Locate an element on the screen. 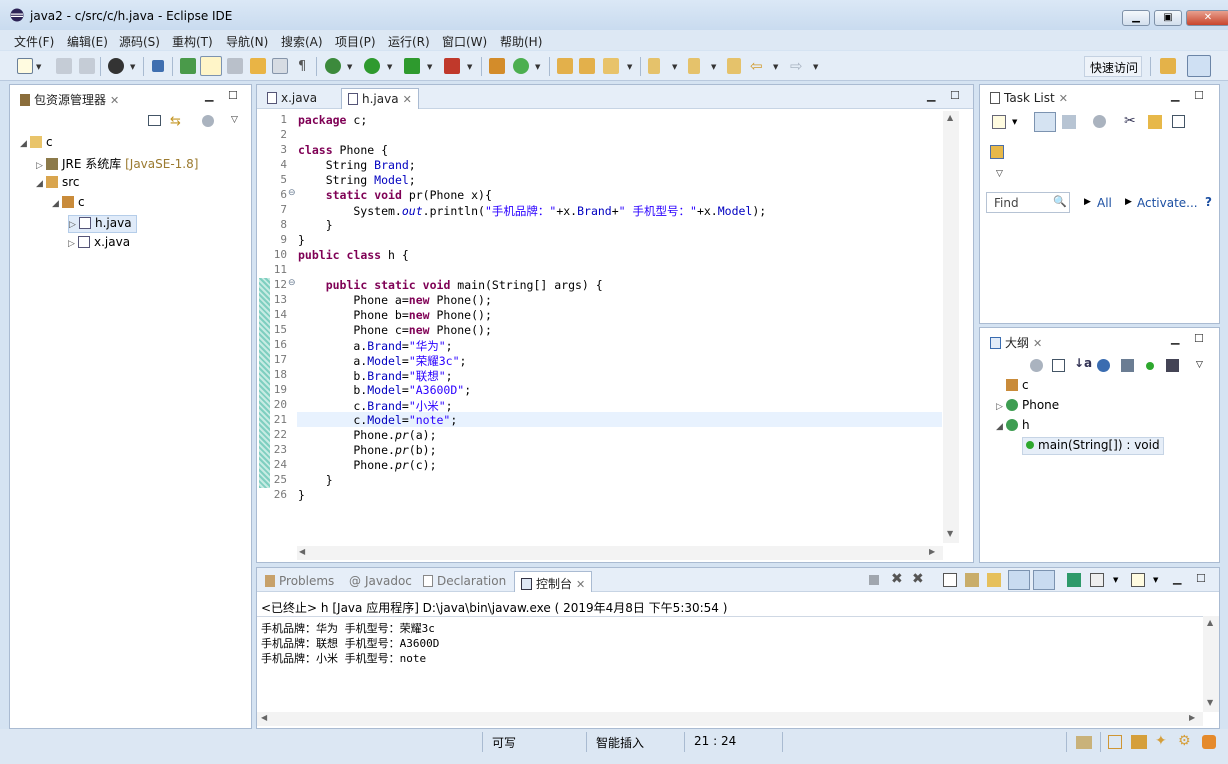 This screenshot has height=764, width=1228. code-line: class Phone { is located at coordinates (343, 150).